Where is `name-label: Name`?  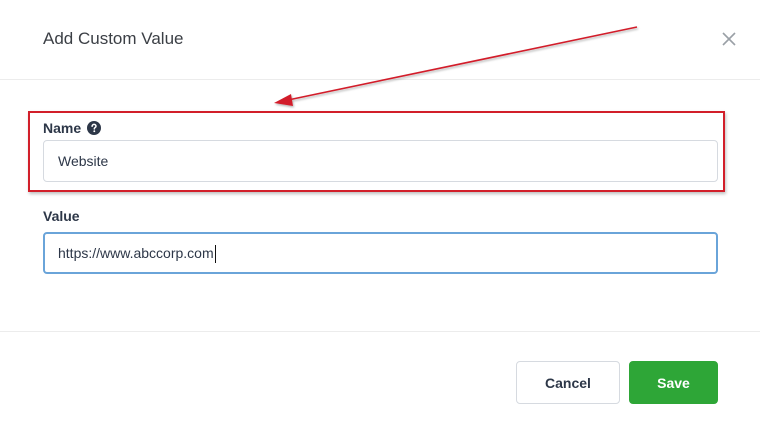
name-label: Name is located at coordinates (62, 128).